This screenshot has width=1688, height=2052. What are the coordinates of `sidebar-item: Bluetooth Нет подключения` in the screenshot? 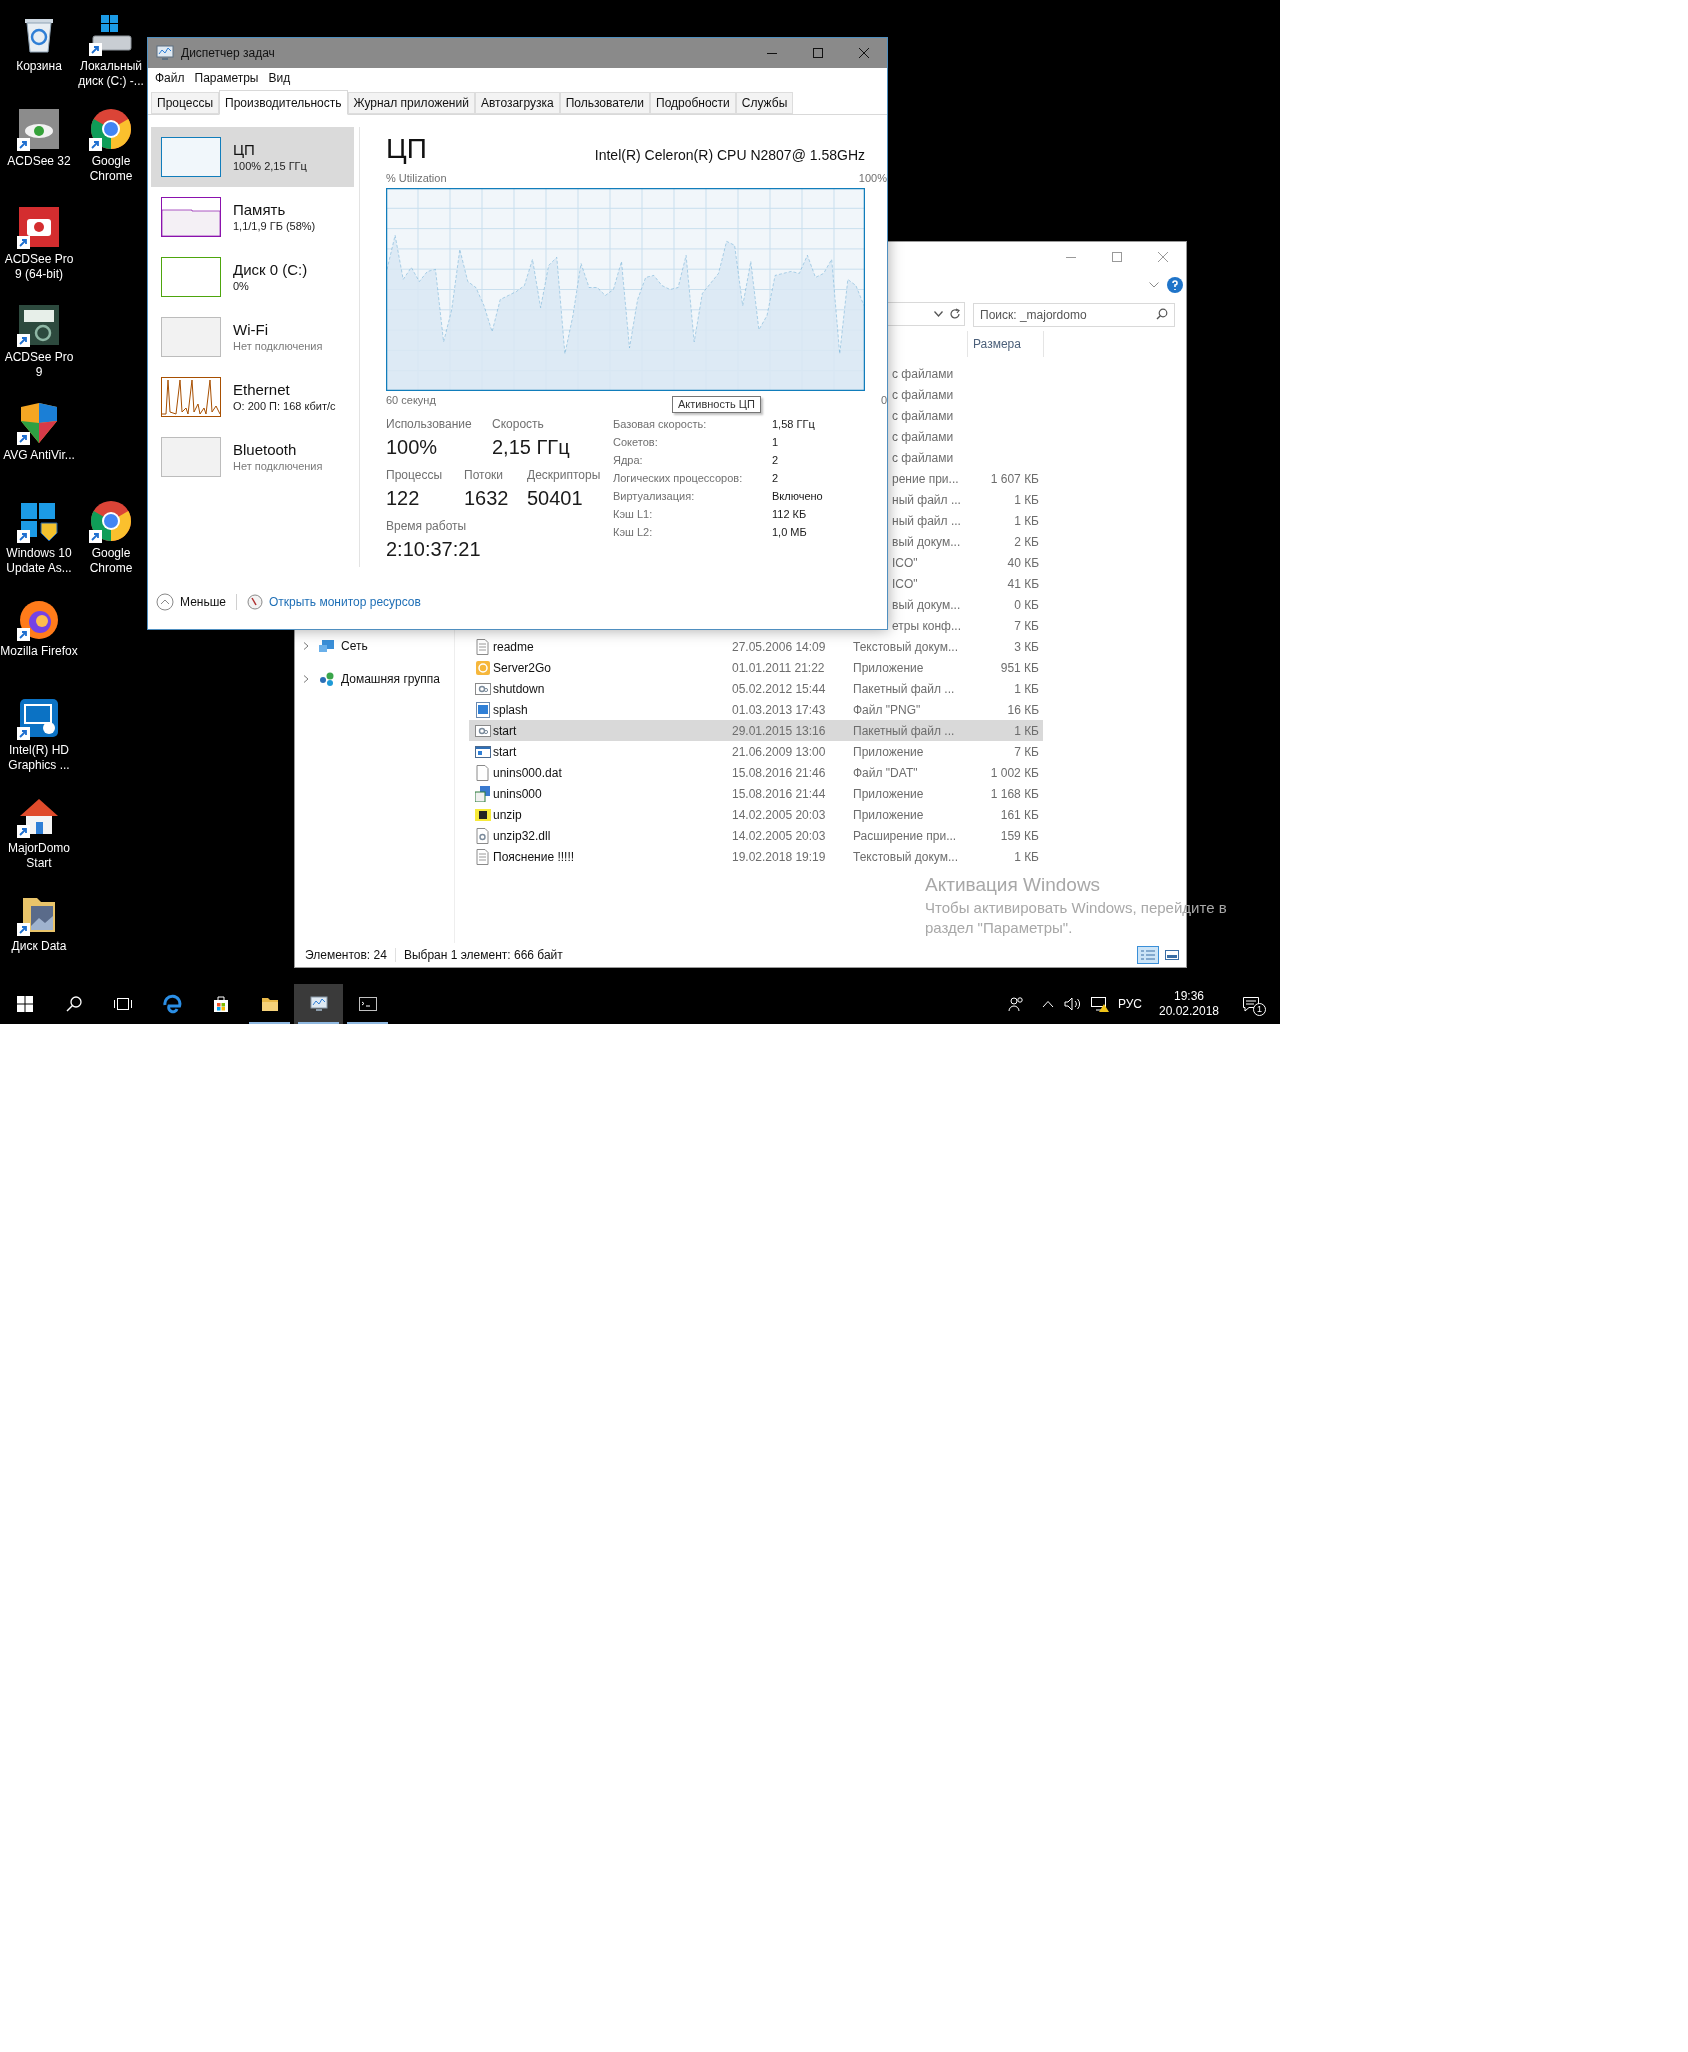 It's located at (252, 457).